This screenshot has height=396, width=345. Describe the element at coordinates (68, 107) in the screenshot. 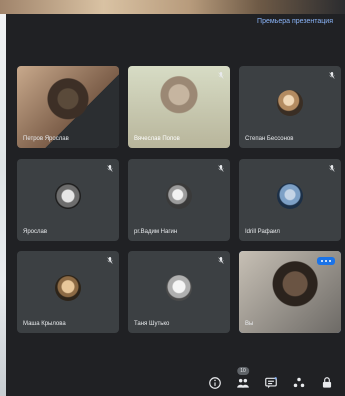

I see `participant-tile: Петров Ярослав` at that location.